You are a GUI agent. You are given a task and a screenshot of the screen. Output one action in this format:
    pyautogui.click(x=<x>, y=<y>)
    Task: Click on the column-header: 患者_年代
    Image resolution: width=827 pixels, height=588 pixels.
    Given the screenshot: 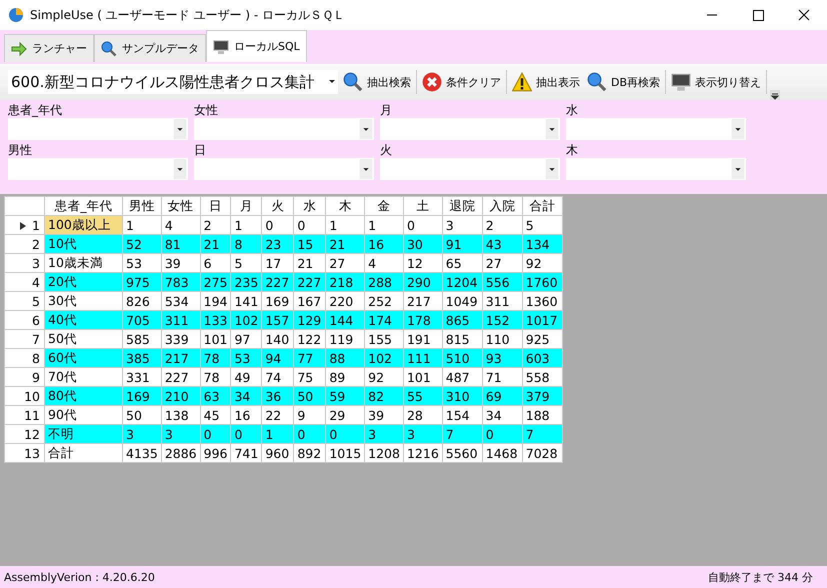 What is the action you would take?
    pyautogui.click(x=83, y=206)
    